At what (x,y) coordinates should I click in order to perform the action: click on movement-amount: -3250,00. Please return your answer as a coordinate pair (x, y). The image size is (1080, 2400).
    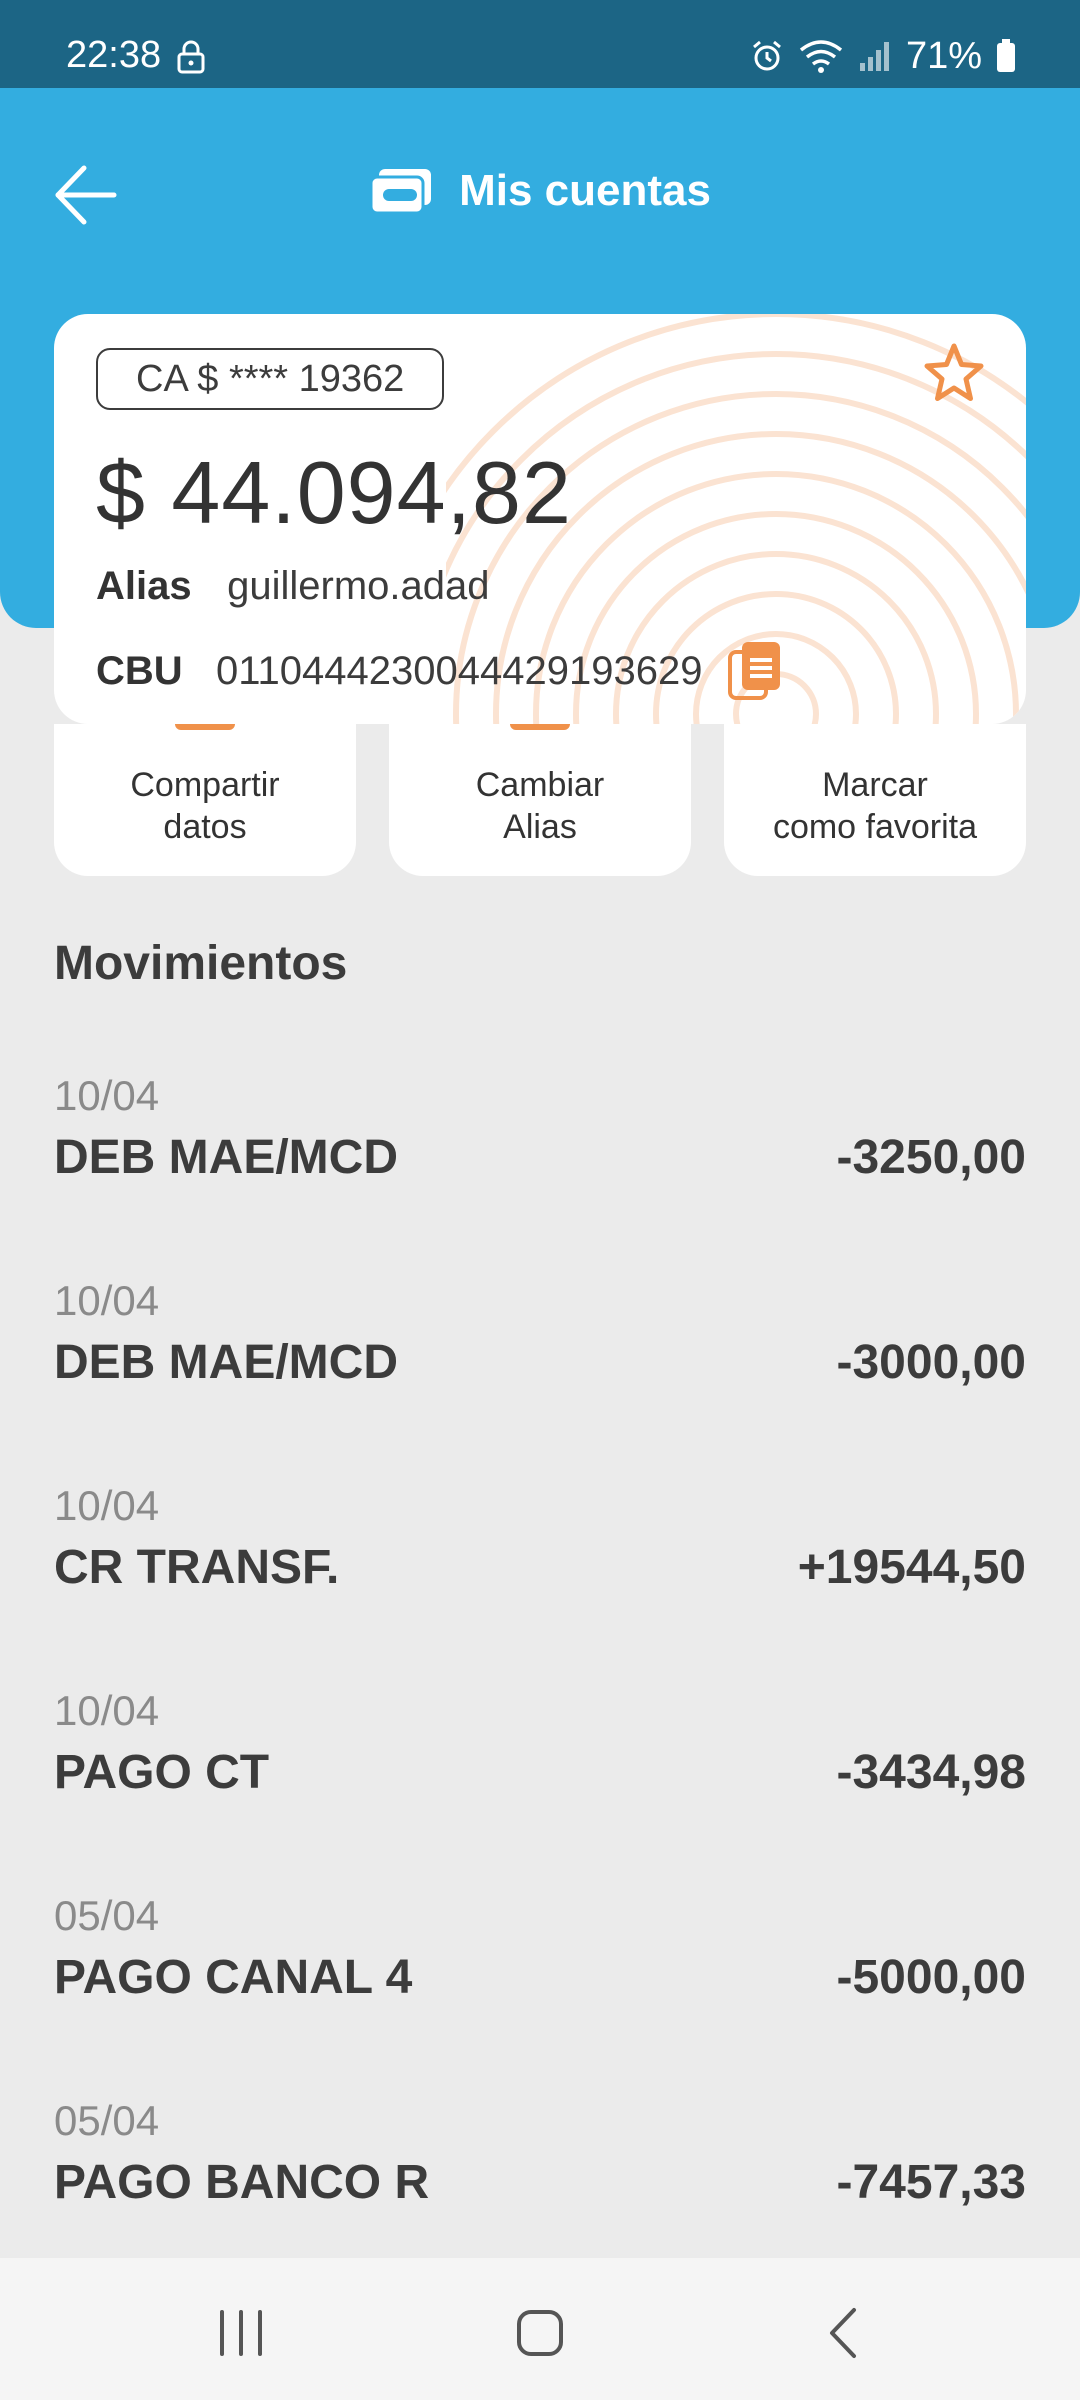
    Looking at the image, I should click on (931, 1157).